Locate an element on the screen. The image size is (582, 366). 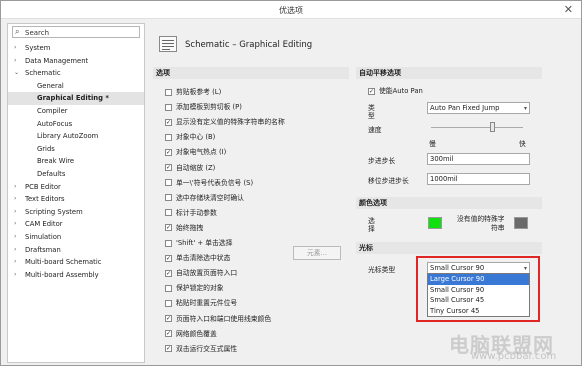
undefined-string-color-label: 没有值的特殊字 符串 is located at coordinates (481, 223).